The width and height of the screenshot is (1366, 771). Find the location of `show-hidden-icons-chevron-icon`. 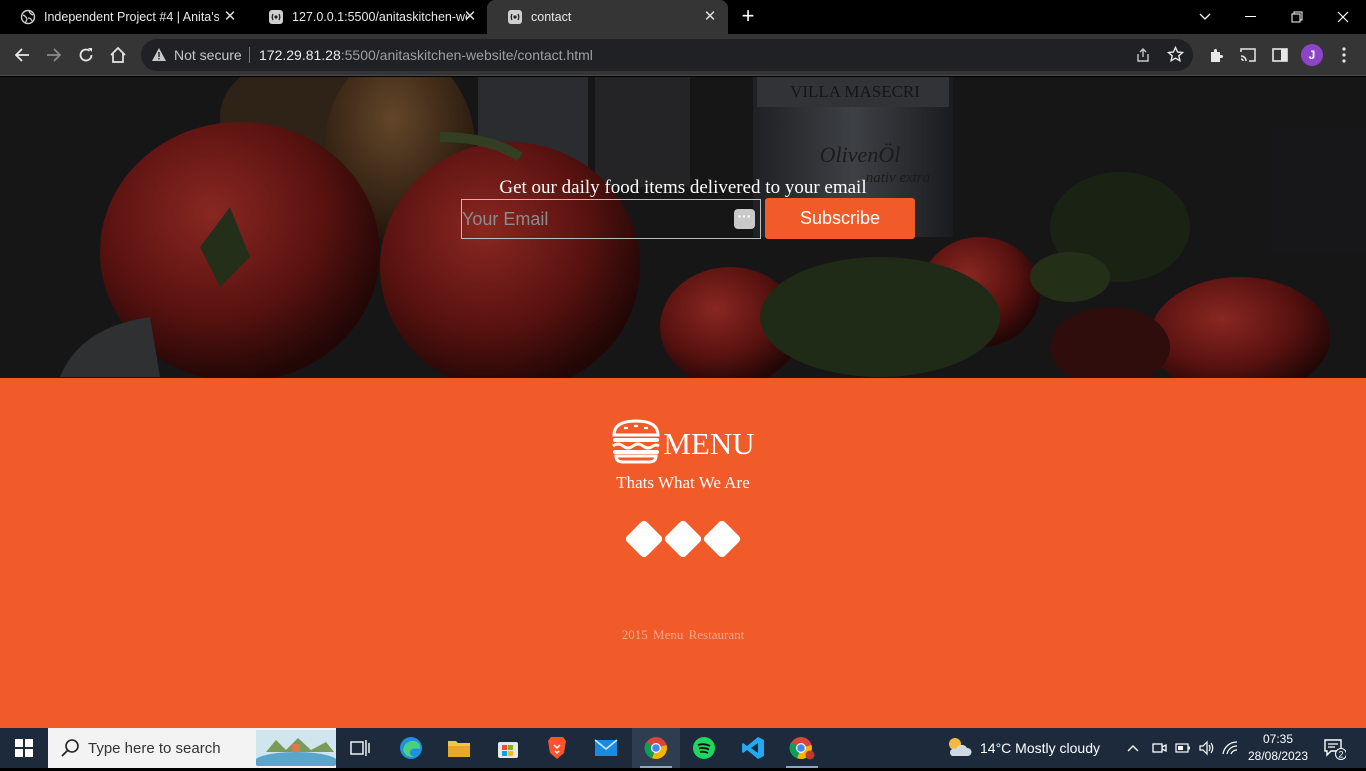

show-hidden-icons-chevron-icon is located at coordinates (1133, 748).